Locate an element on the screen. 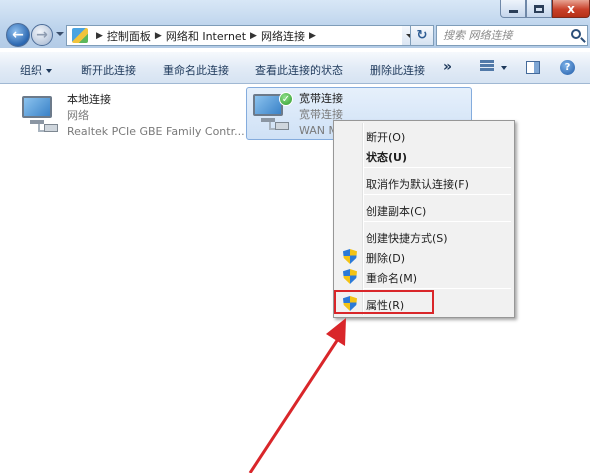 The height and width of the screenshot is (473, 590). arrow-shaft is located at coordinates (295, 404).